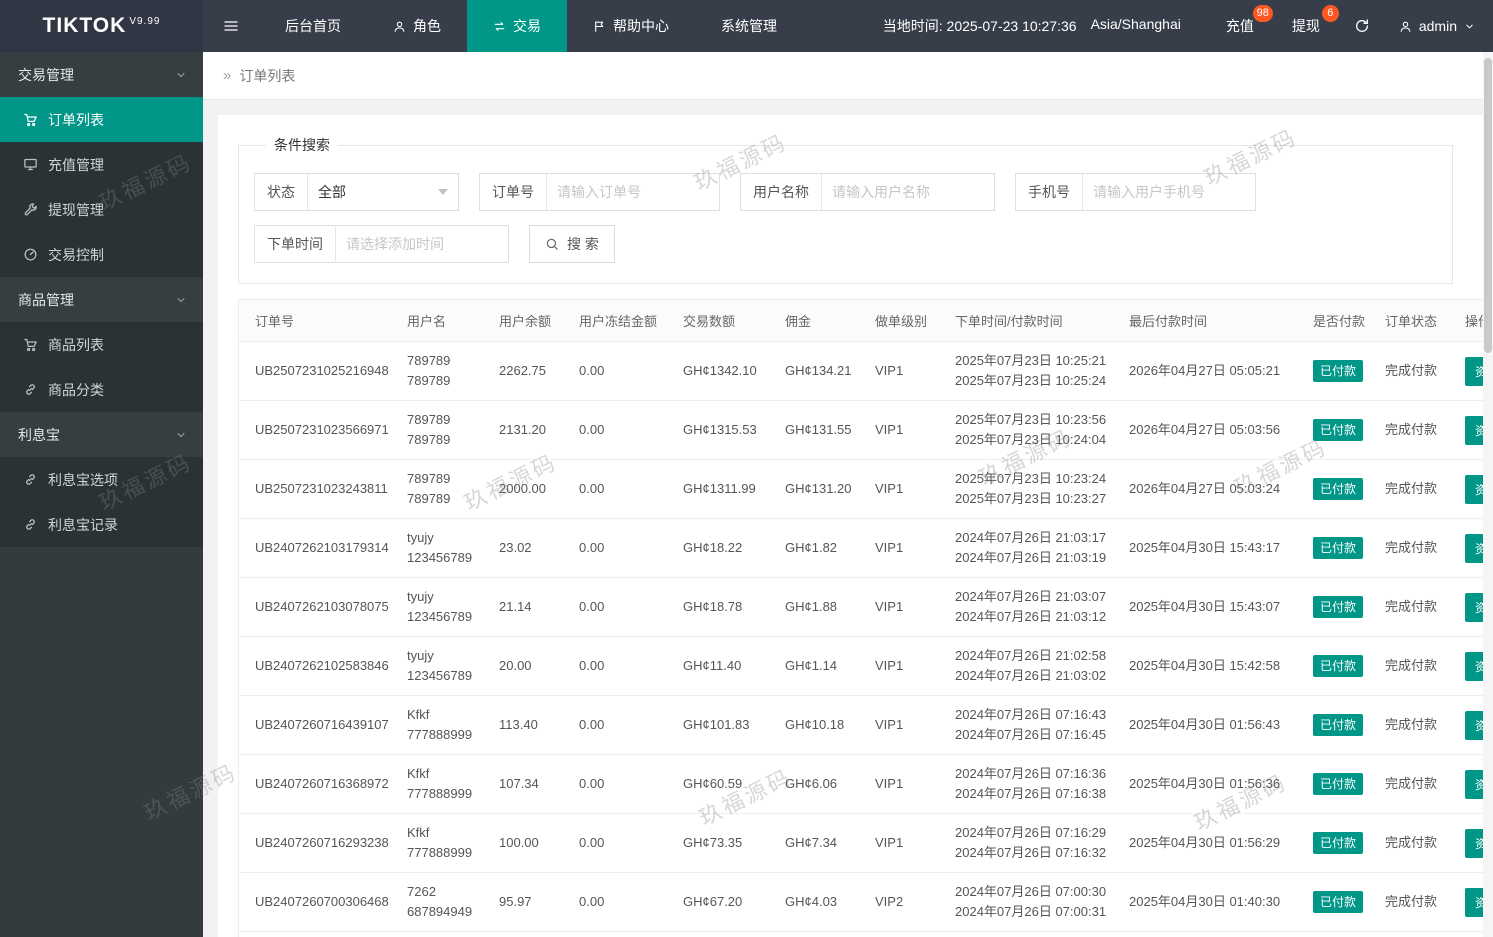  Describe the element at coordinates (399, 26) in the screenshot. I see `person-icon` at that location.